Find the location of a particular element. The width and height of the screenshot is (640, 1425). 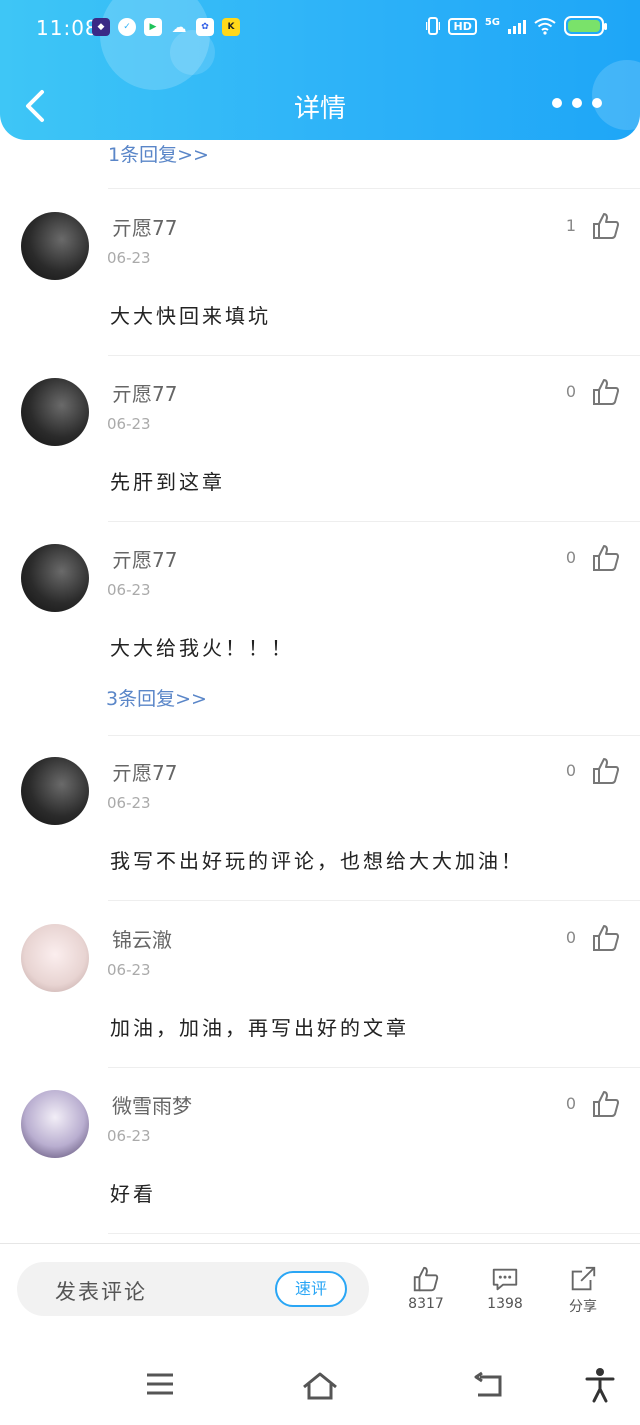

header: 11:08 ◆ ✓ ▶ ☁ ✿ K HD 5G 详情 is located at coordinates (320, 70).